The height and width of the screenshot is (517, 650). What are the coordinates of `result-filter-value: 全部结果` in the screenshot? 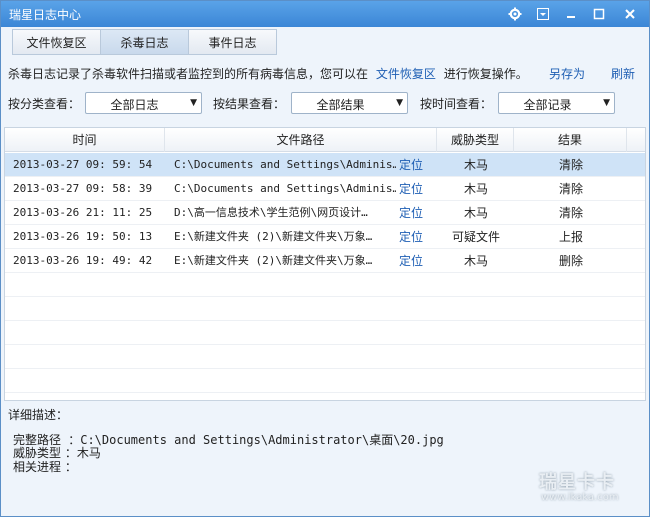 It's located at (340, 105).